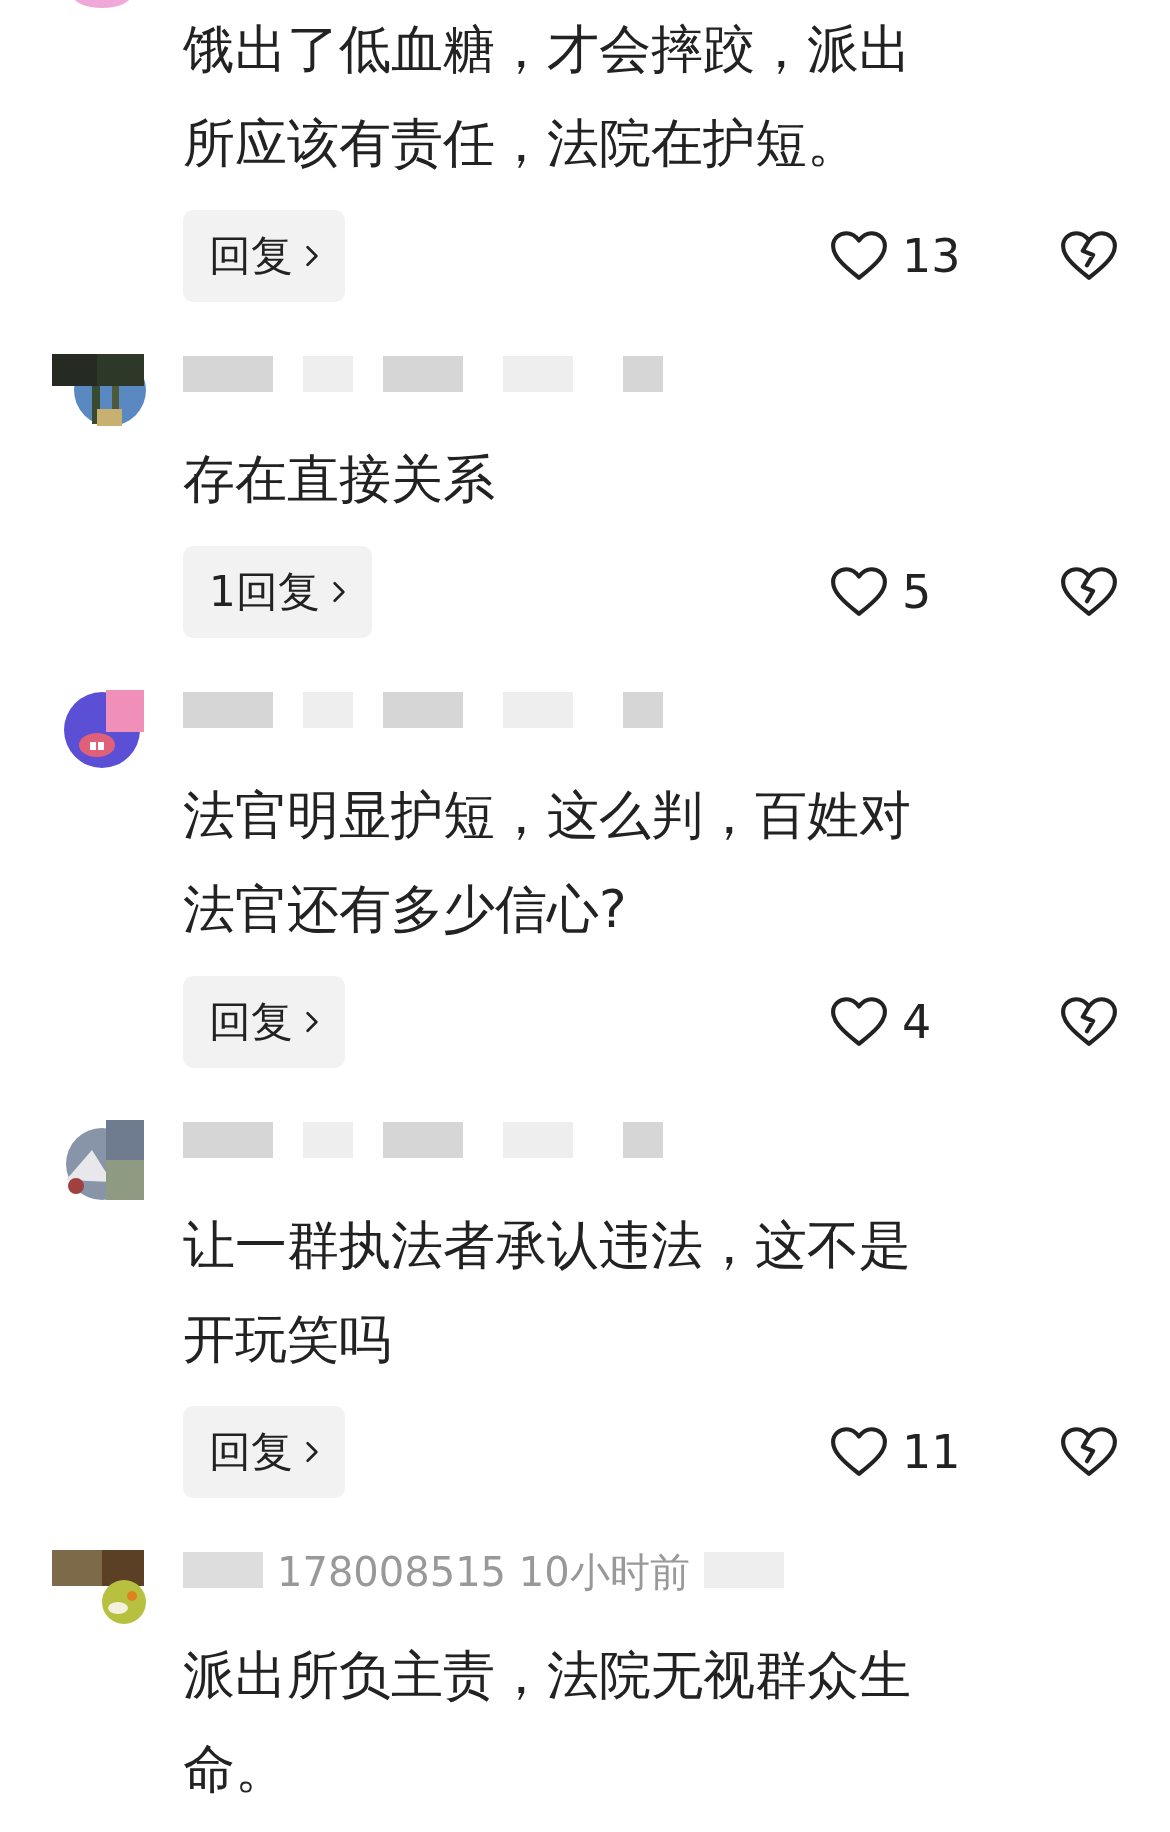  Describe the element at coordinates (547, 96) in the screenshot. I see `comment-text: 饿出了低血糖，才会摔跤，派出所应该有责任，法院在护短。` at that location.